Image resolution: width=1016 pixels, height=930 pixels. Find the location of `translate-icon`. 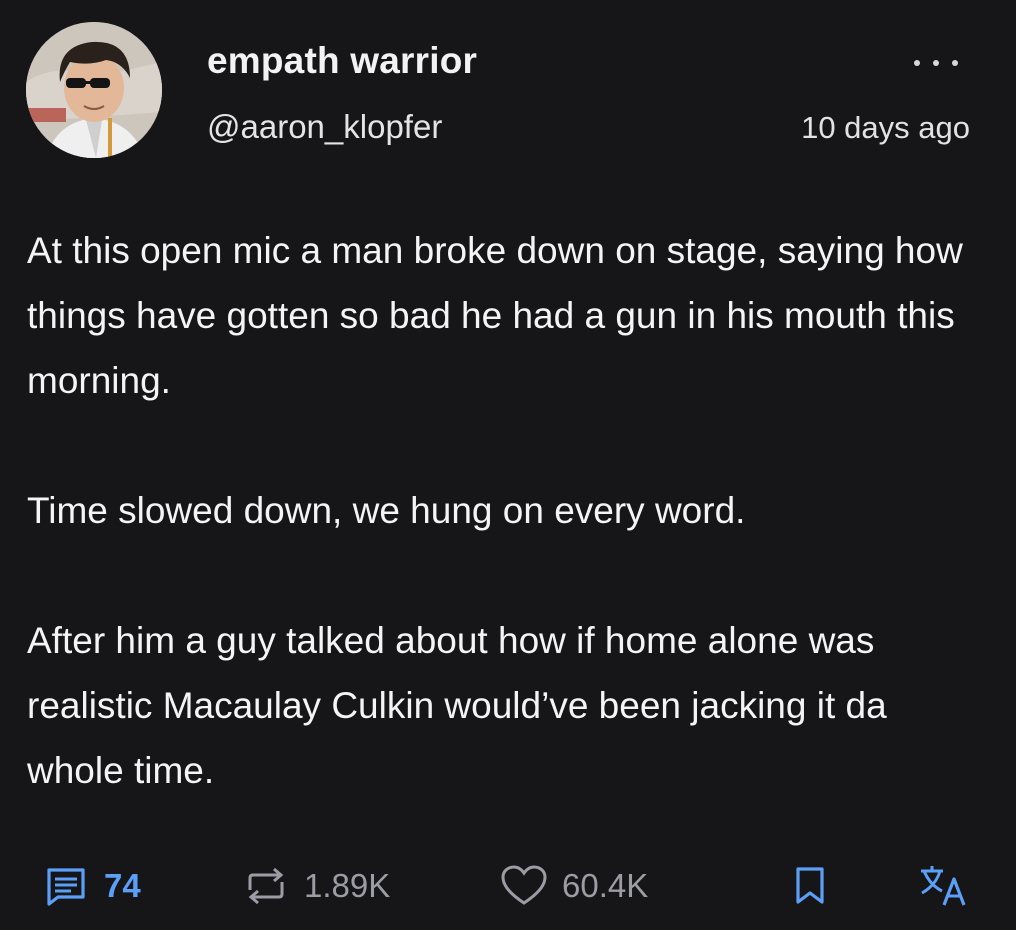

translate-icon is located at coordinates (943, 886).